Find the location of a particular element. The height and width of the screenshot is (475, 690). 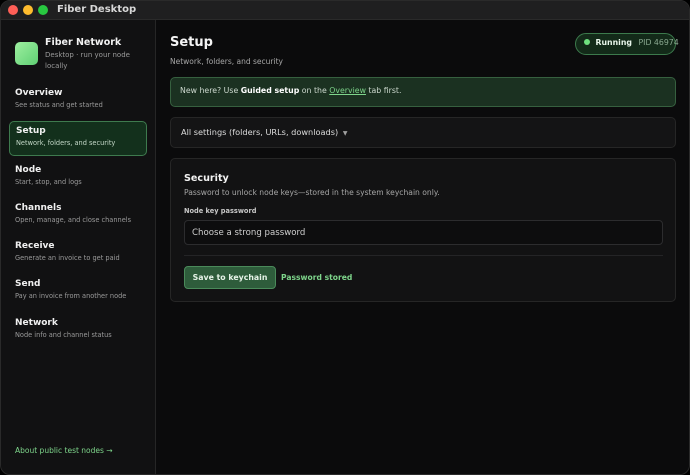

maximize-window-button is located at coordinates (43, 10).